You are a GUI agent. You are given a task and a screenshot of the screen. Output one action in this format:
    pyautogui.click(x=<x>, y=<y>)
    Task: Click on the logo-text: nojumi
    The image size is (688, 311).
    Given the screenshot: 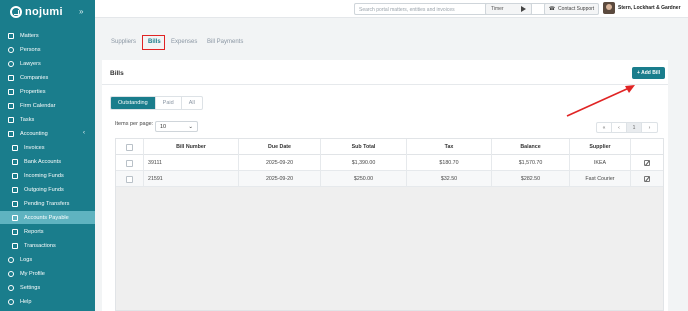 What is the action you would take?
    pyautogui.click(x=44, y=12)
    